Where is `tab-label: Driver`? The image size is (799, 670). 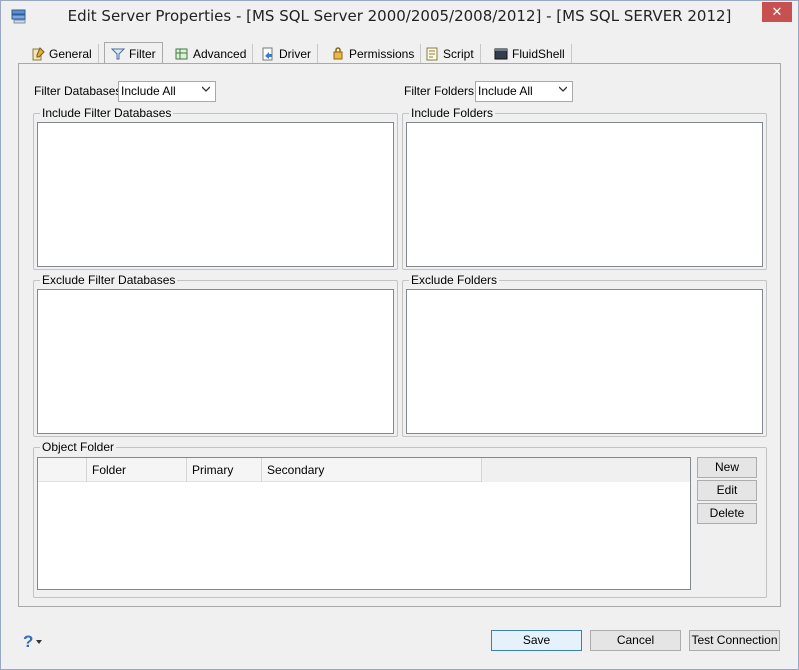
tab-label: Driver is located at coordinates (295, 54).